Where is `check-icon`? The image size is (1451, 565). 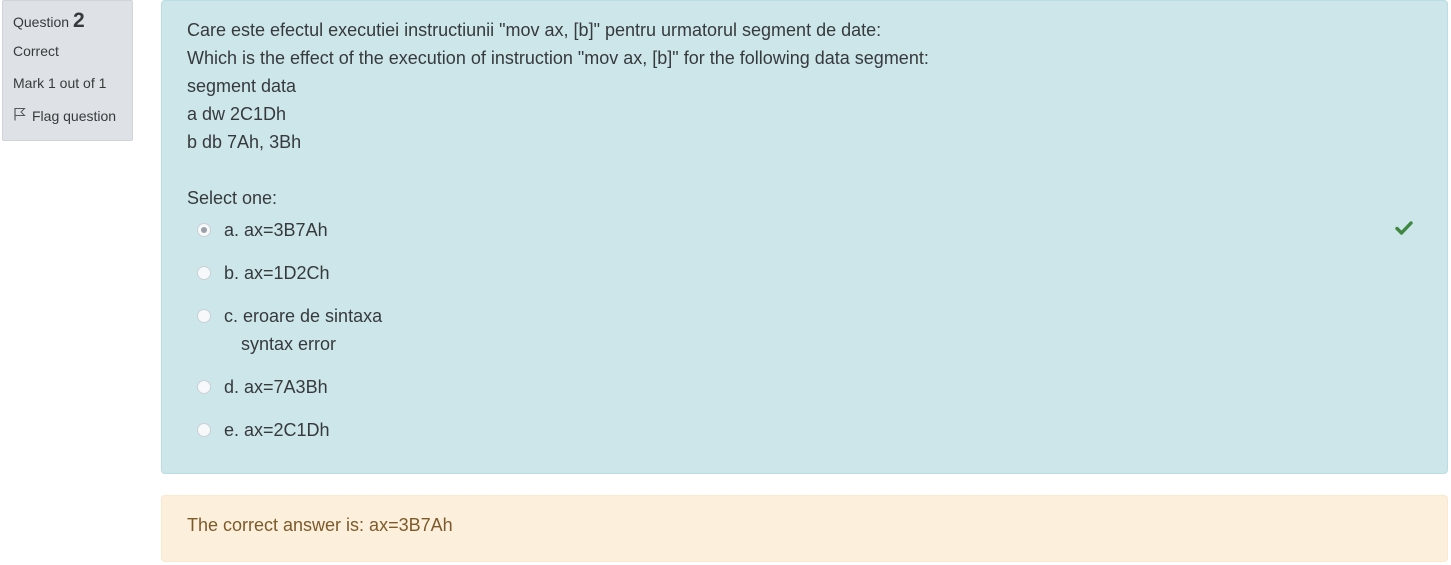
check-icon is located at coordinates (1404, 228).